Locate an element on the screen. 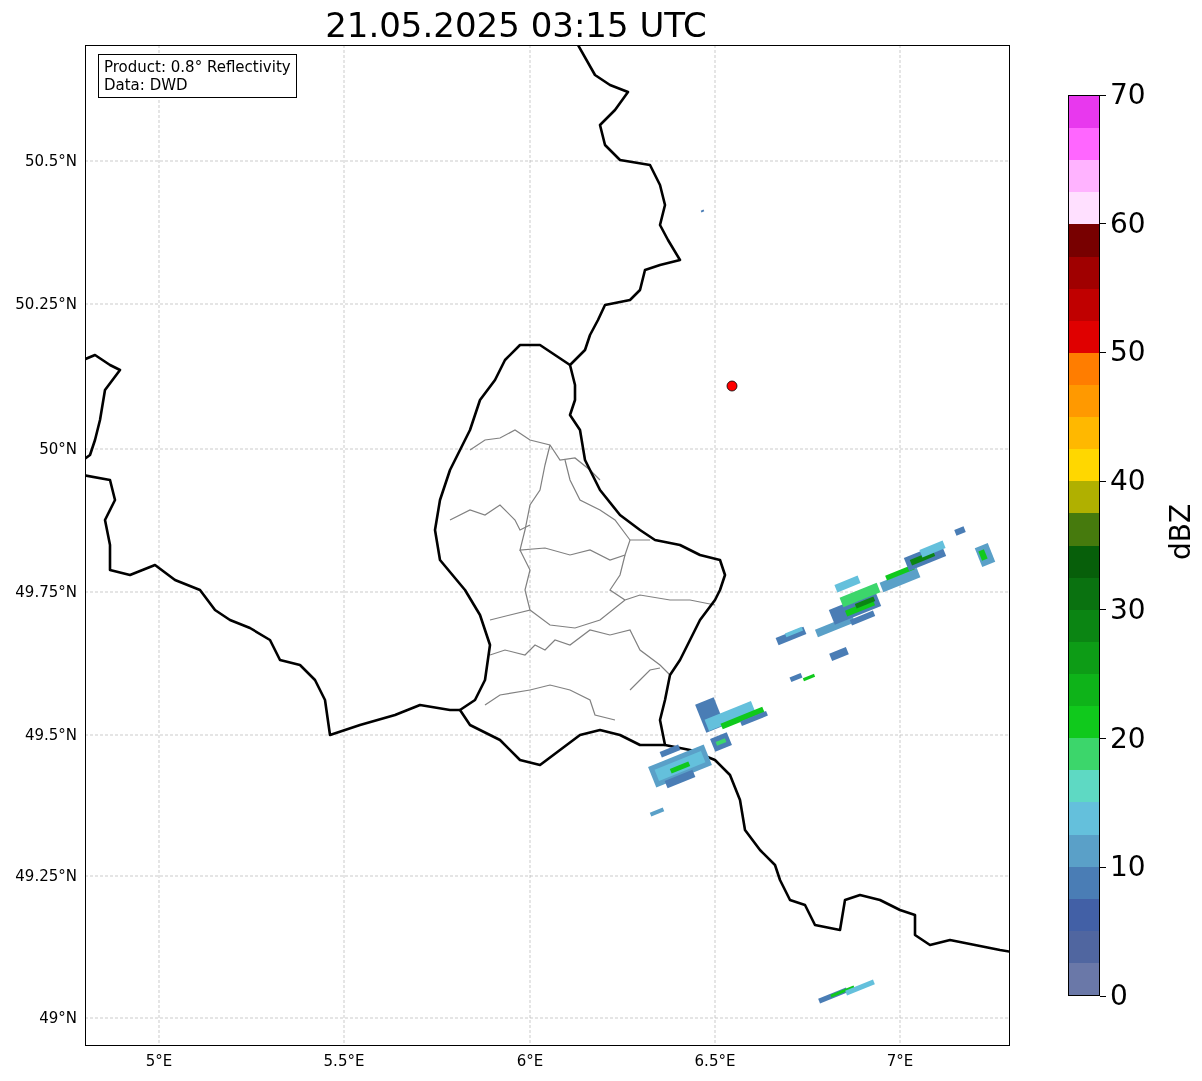  latitude-label: 50.5°N is located at coordinates (50, 161).